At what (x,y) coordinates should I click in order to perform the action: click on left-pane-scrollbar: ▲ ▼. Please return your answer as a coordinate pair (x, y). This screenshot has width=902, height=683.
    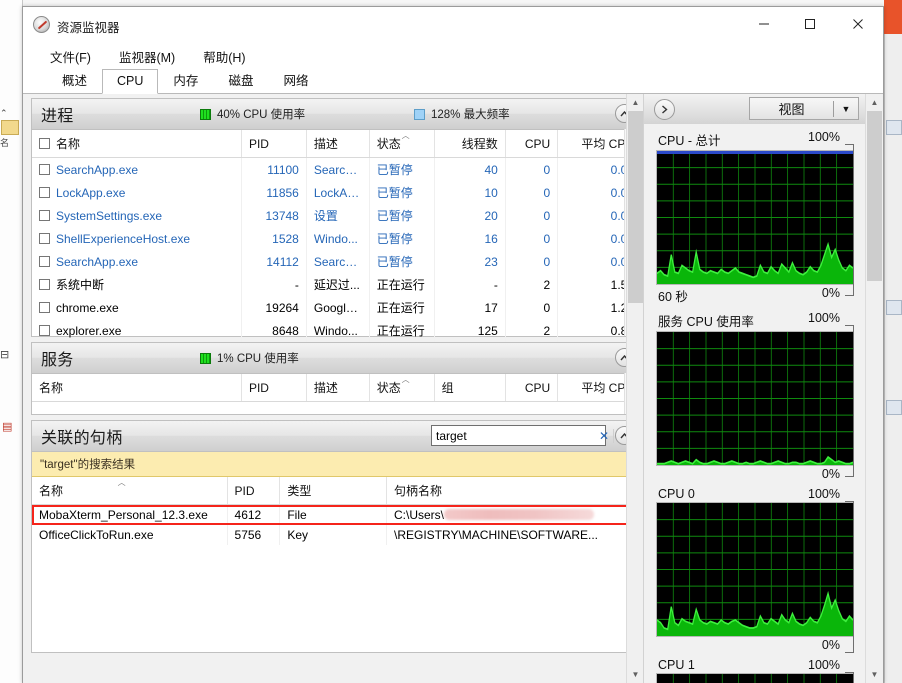
    Looking at the image, I should click on (635, 388).